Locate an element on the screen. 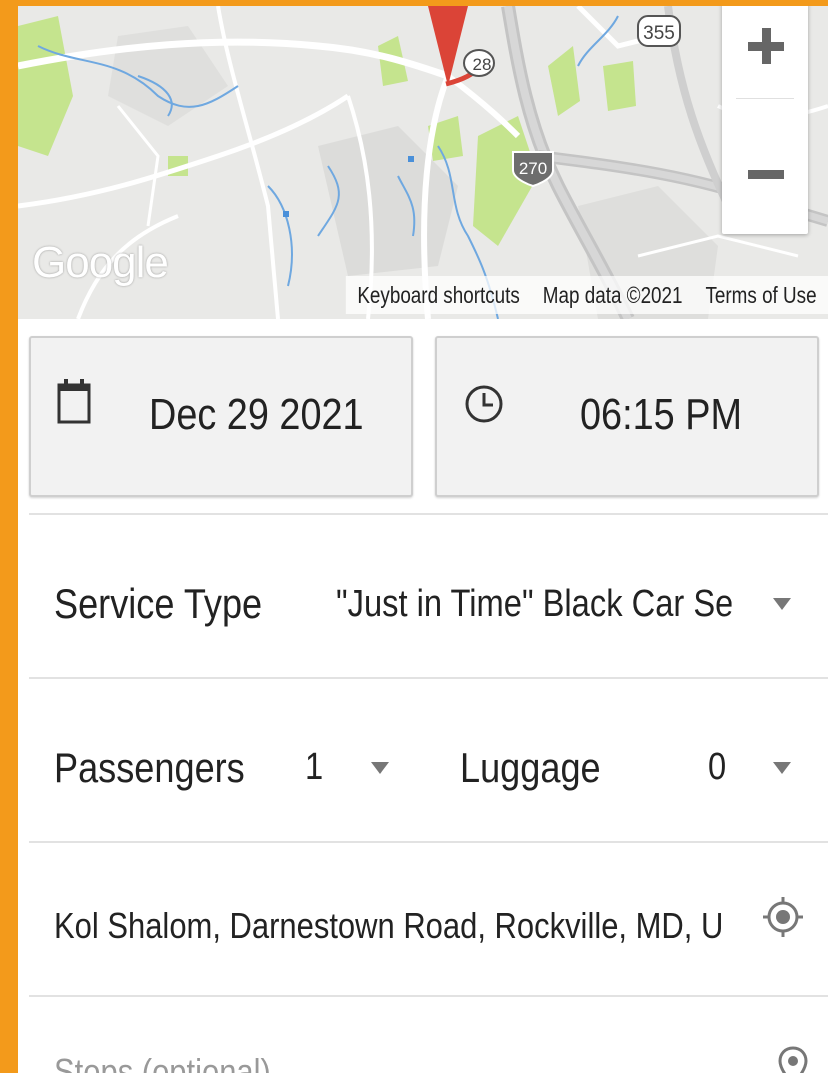 This screenshot has height=1073, width=828. google-logo: Google is located at coordinates (100, 262).